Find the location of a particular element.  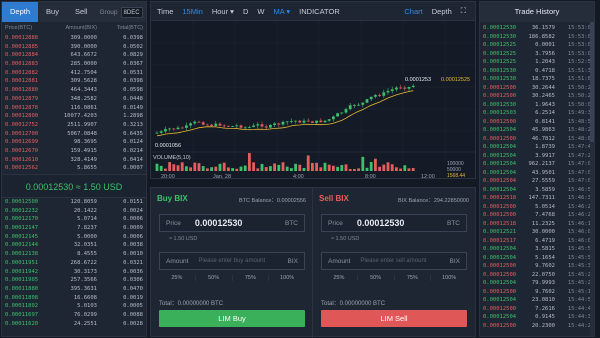

sell-pct-75: 75% is located at coordinates (413, 278).